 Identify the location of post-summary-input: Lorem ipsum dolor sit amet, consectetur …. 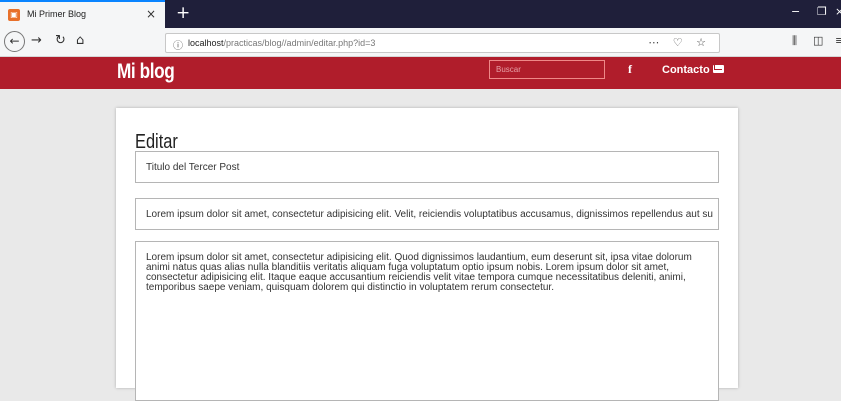
(427, 214).